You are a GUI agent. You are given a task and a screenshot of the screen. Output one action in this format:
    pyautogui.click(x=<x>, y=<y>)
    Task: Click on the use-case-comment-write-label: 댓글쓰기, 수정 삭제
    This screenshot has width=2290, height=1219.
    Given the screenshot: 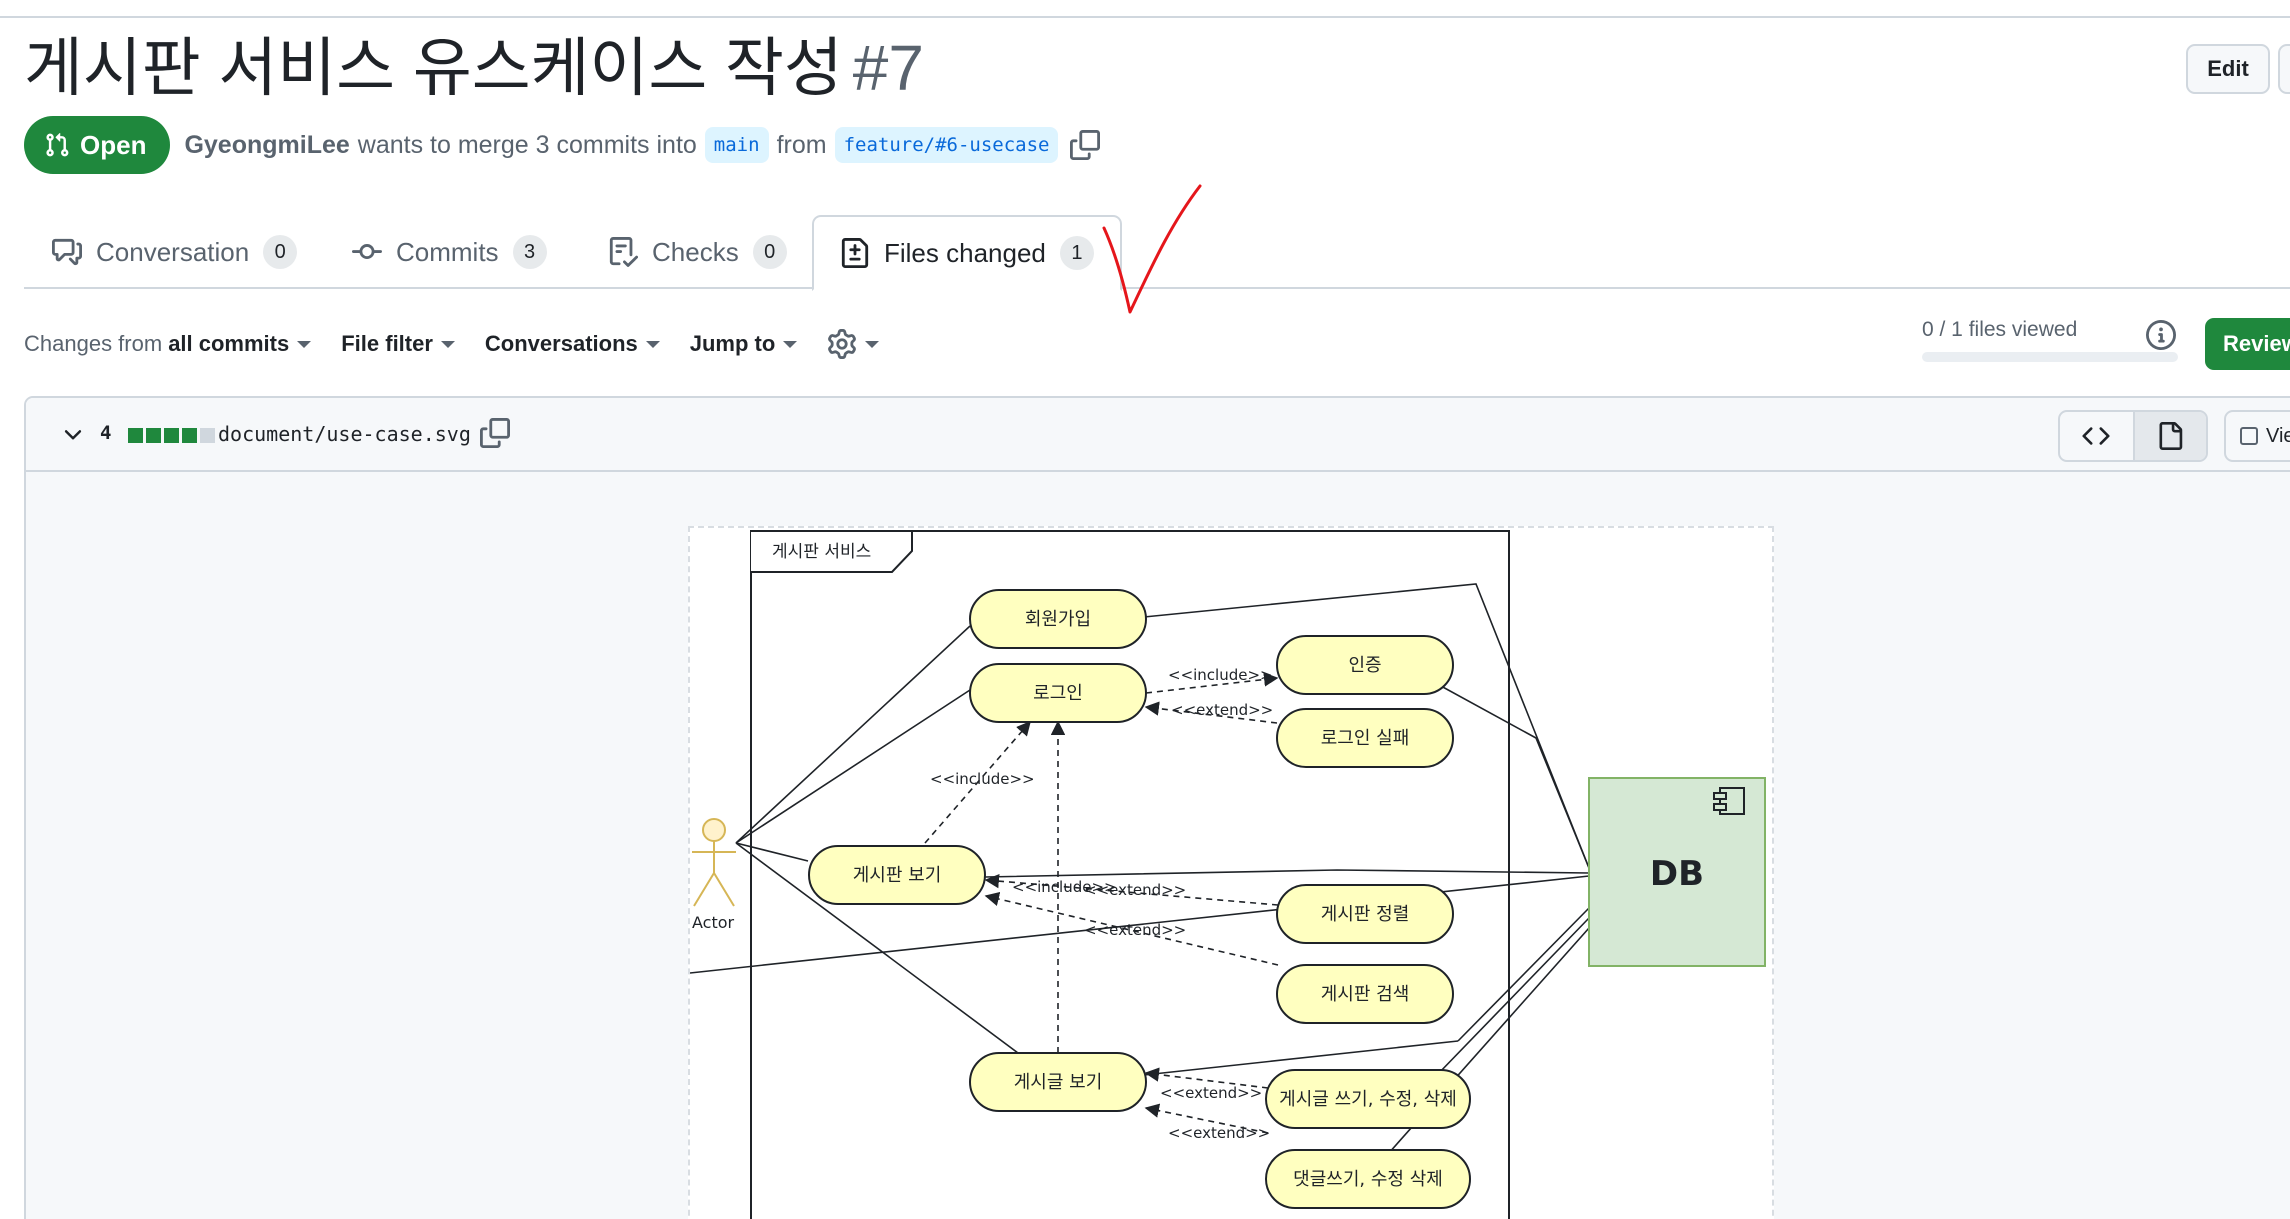 What is the action you would take?
    pyautogui.click(x=1368, y=1179)
    